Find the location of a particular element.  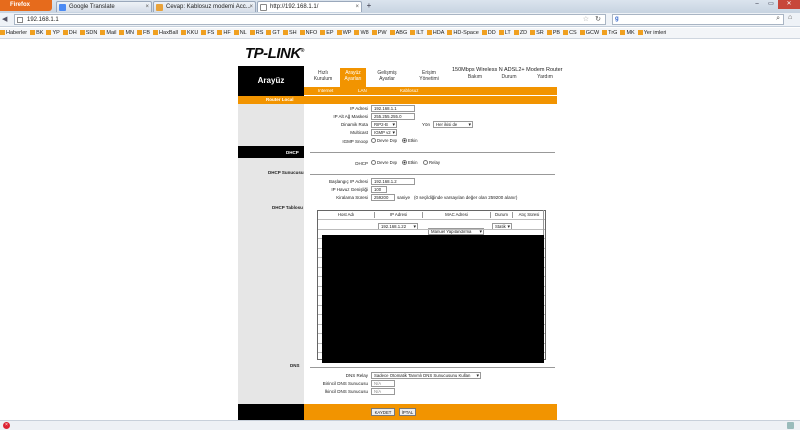

bookmark-item: SR is located at coordinates (537, 33).